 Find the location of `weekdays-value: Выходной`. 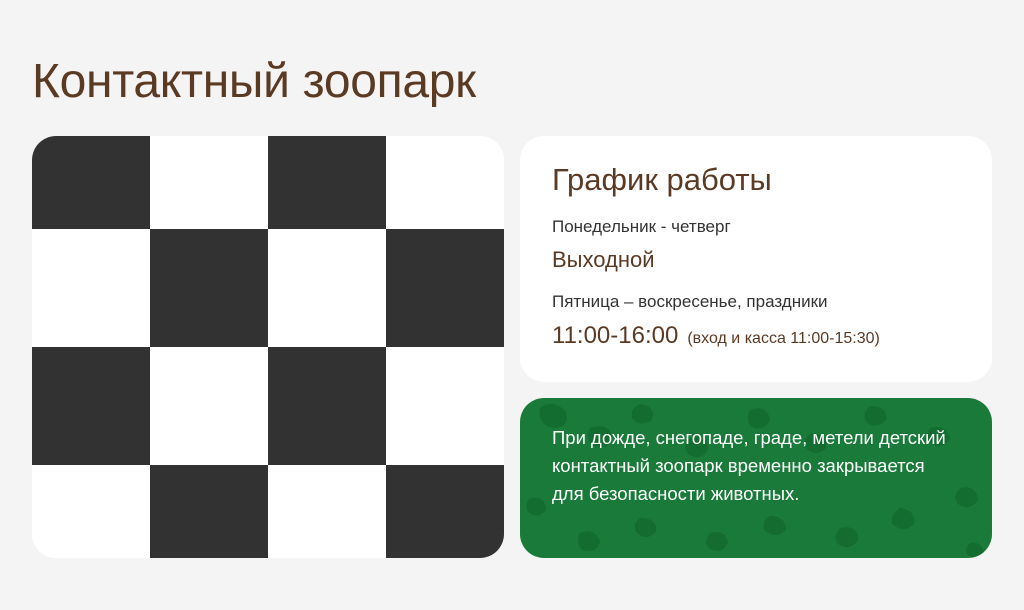

weekdays-value: Выходной is located at coordinates (603, 259).